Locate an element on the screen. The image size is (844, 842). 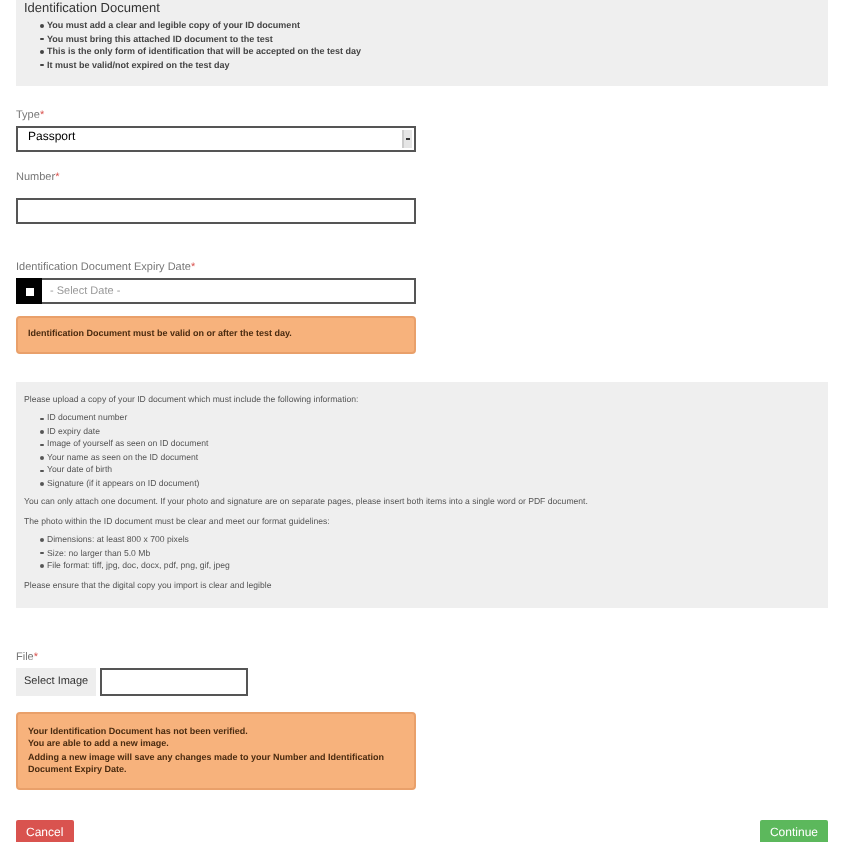
number-field is located at coordinates (216, 210).